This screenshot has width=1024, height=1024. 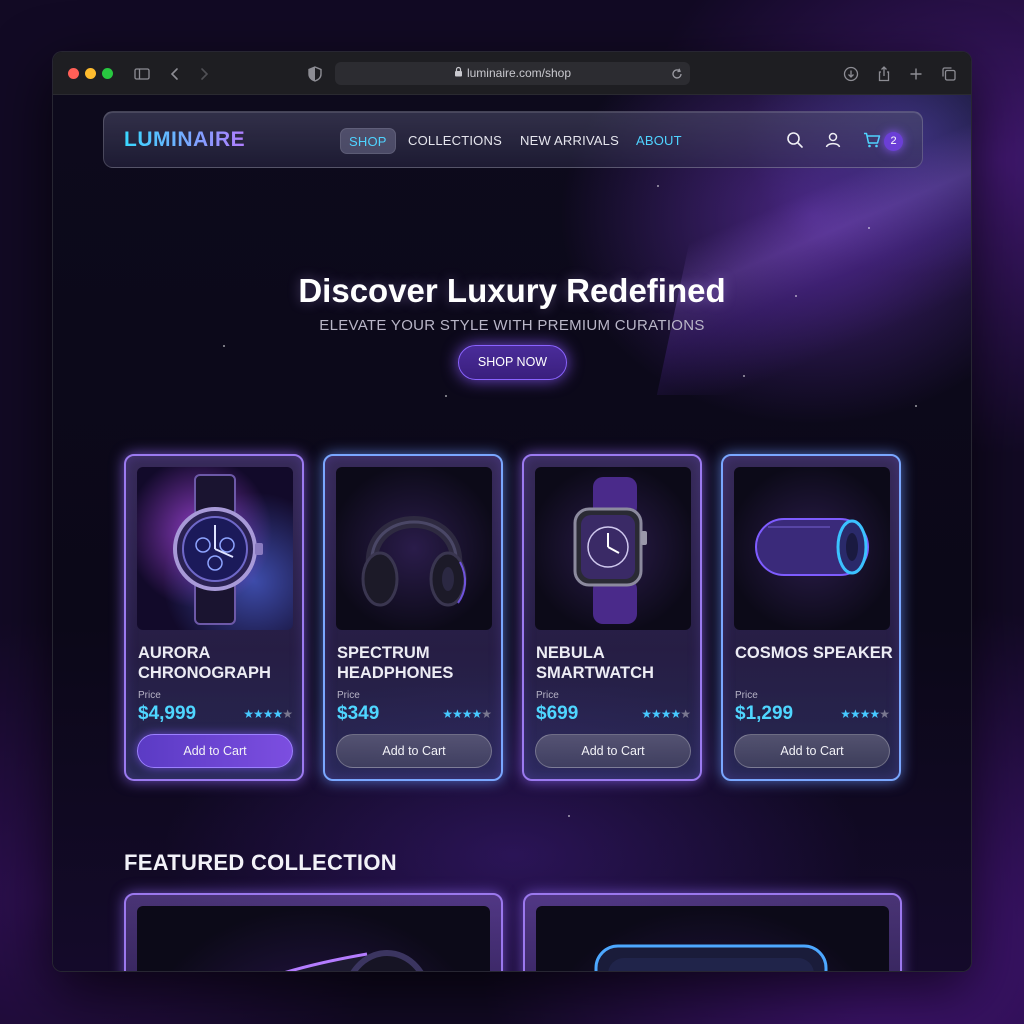 What do you see at coordinates (73, 73) in the screenshot?
I see `close-window-button` at bounding box center [73, 73].